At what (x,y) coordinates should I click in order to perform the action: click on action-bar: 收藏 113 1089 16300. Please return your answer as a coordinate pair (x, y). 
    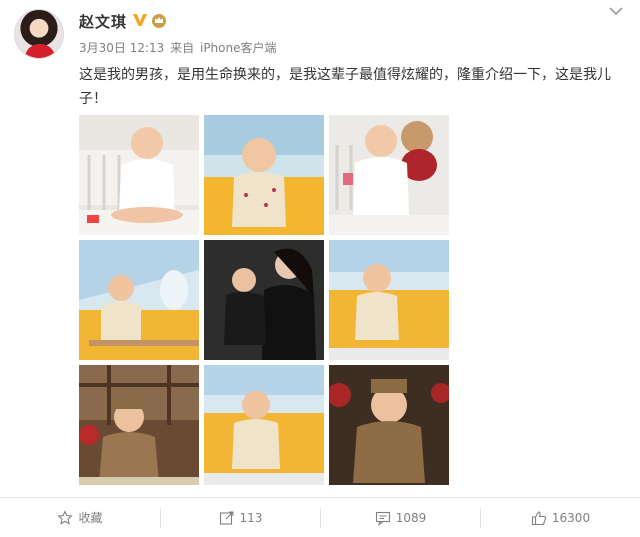
    Looking at the image, I should click on (320, 517).